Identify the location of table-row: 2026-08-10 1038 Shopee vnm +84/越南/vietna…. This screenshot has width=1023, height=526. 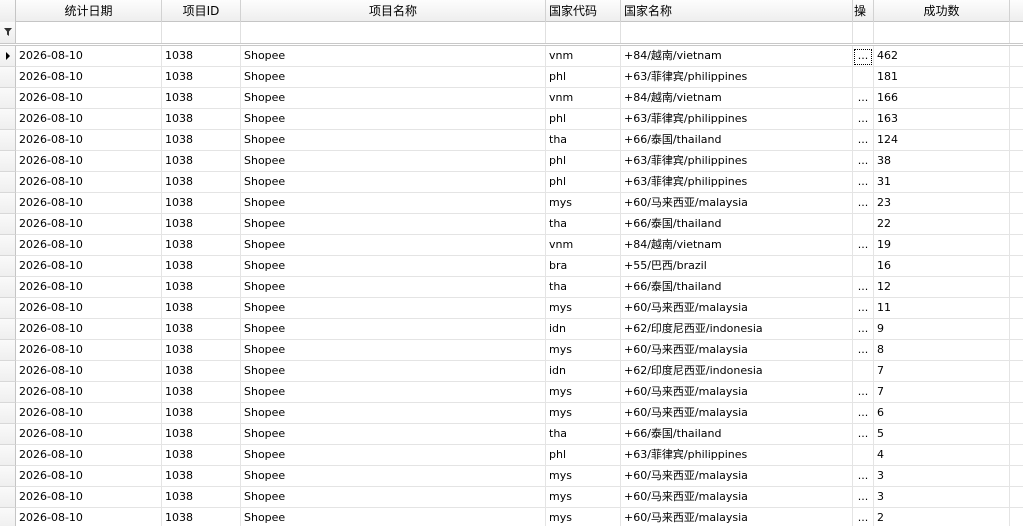
(511, 56).